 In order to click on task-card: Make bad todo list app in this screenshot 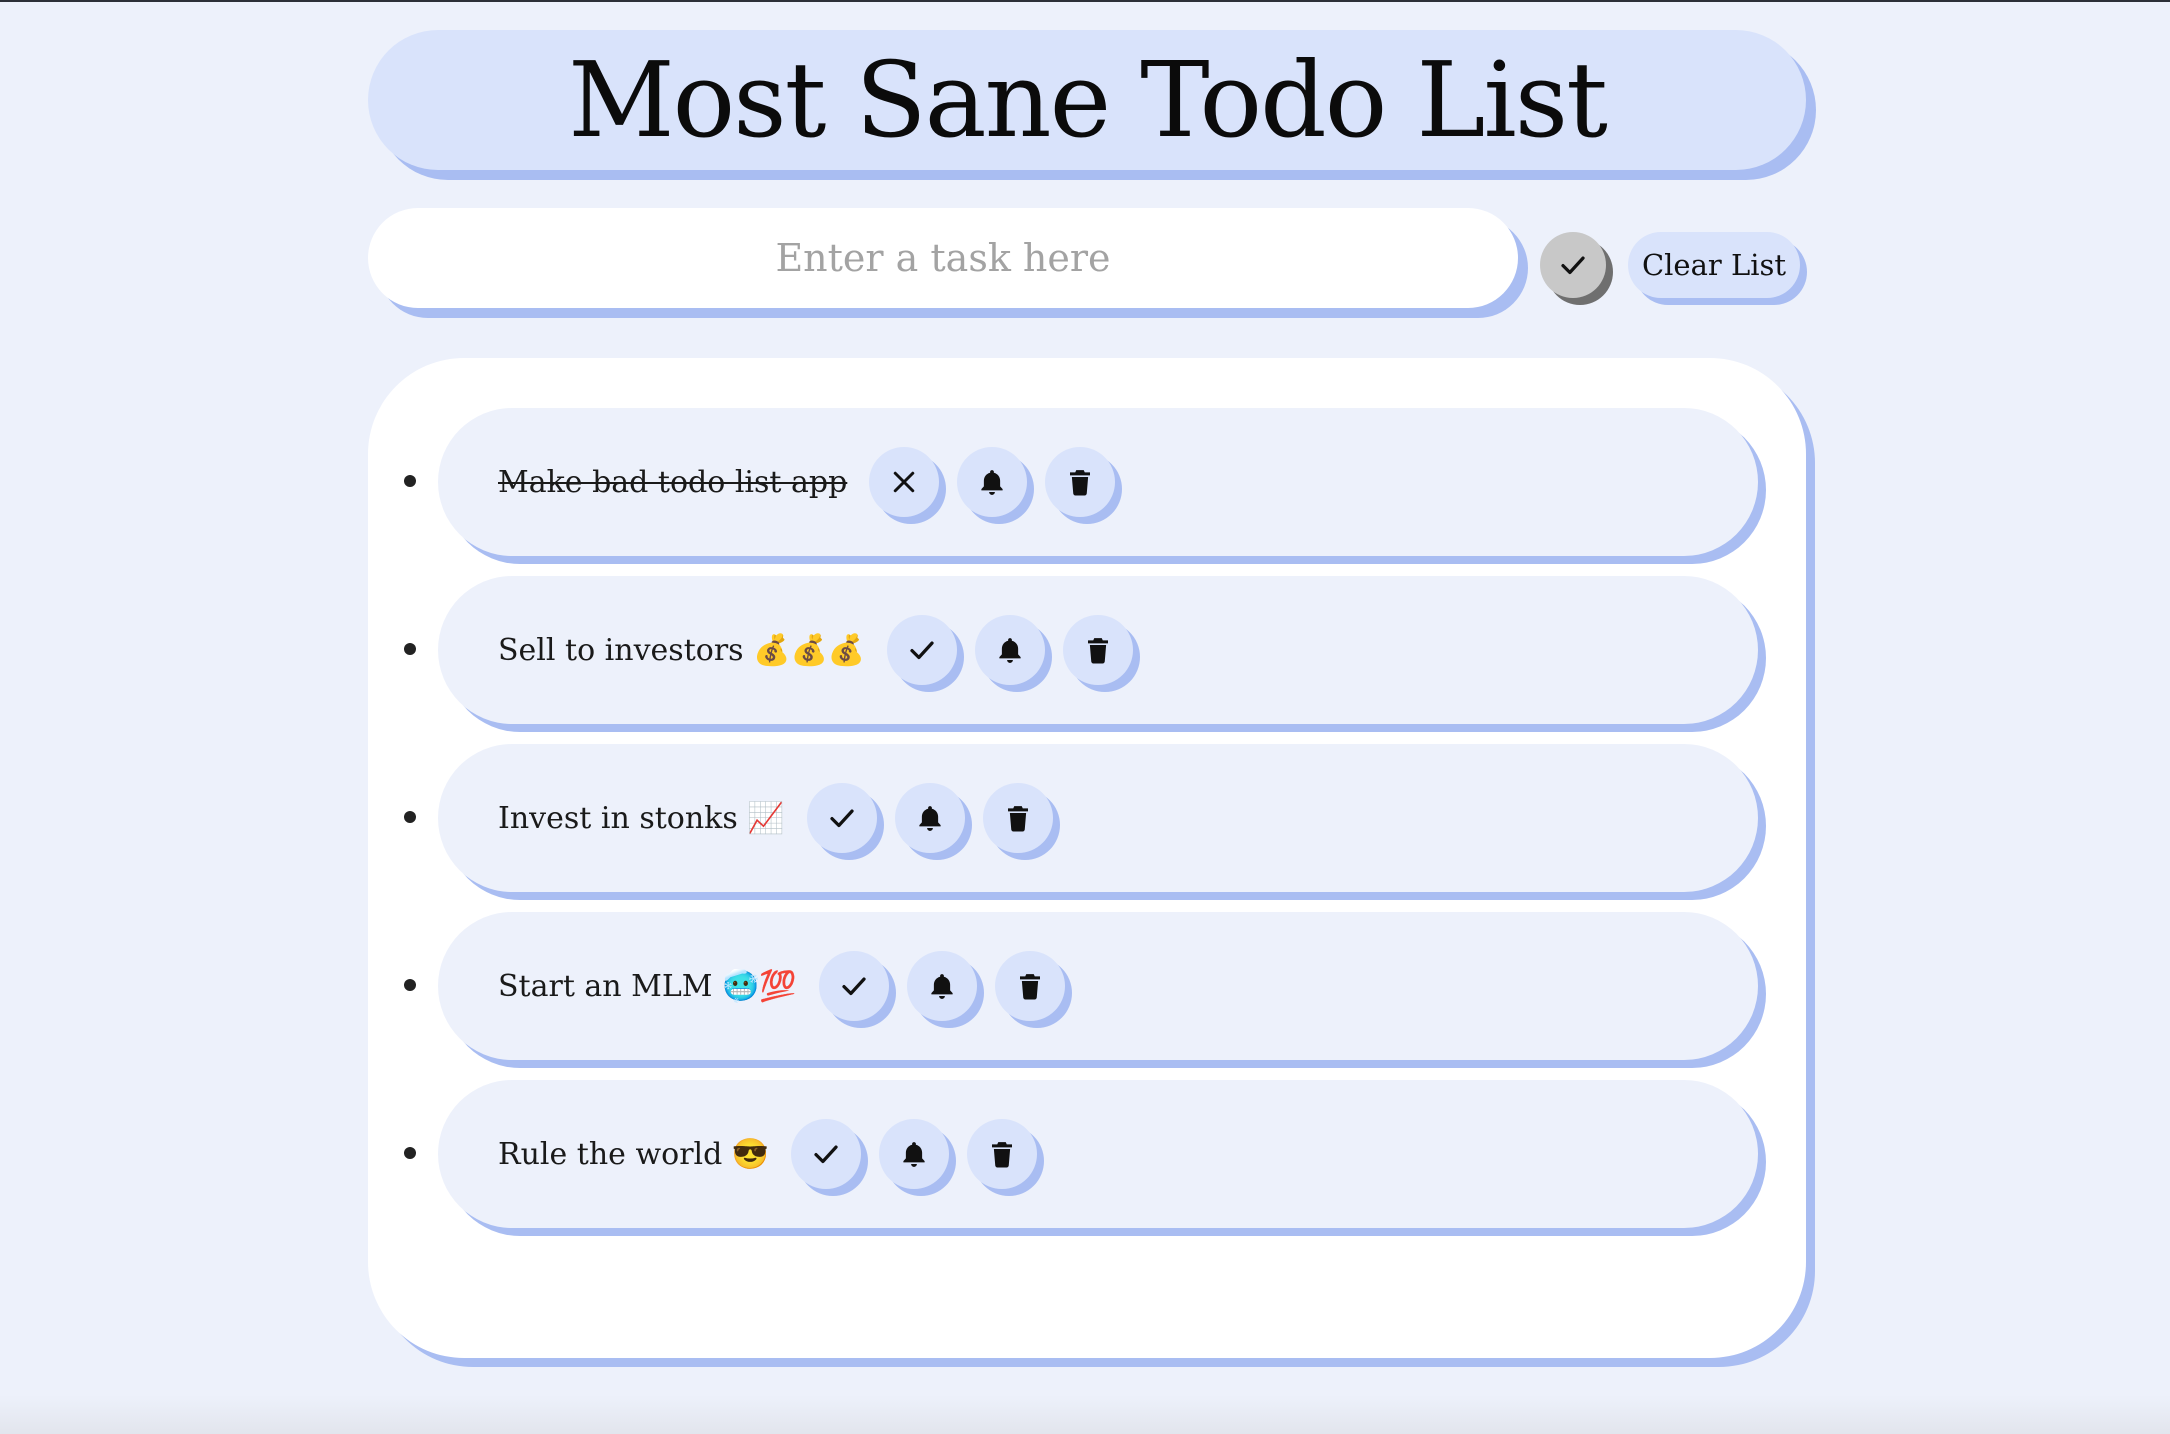, I will do `click(1098, 482)`.